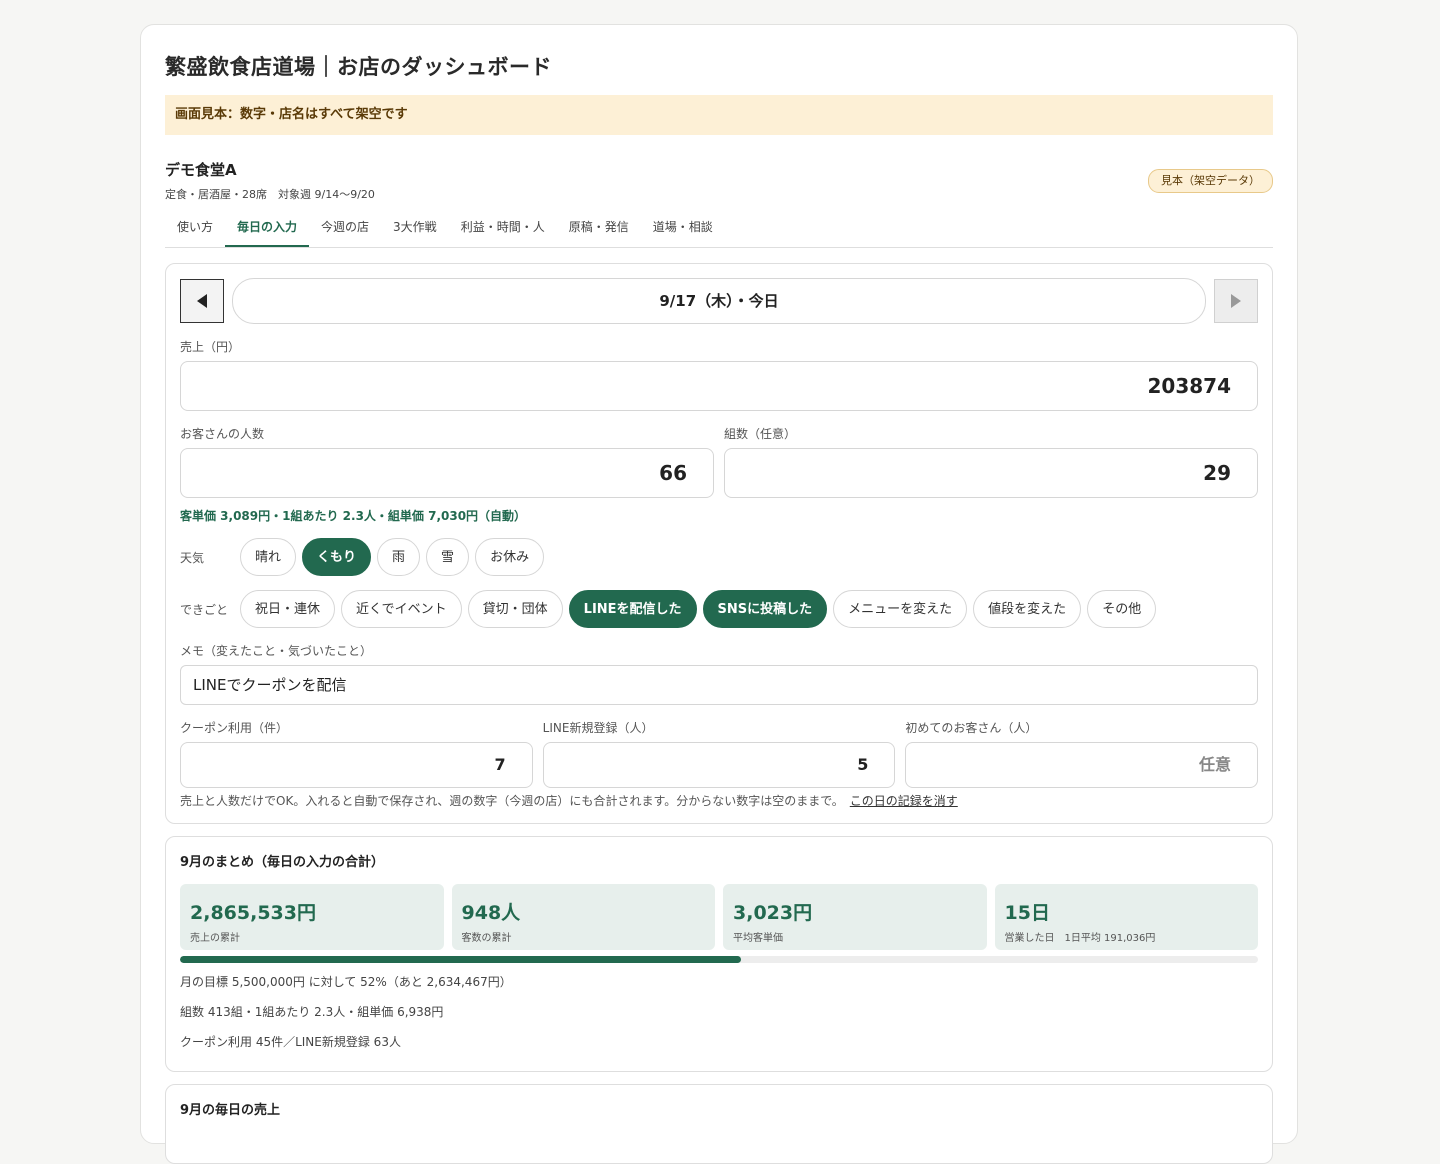  What do you see at coordinates (234, 728) in the screenshot?
I see `coupon-label: クーポン利用（件）` at bounding box center [234, 728].